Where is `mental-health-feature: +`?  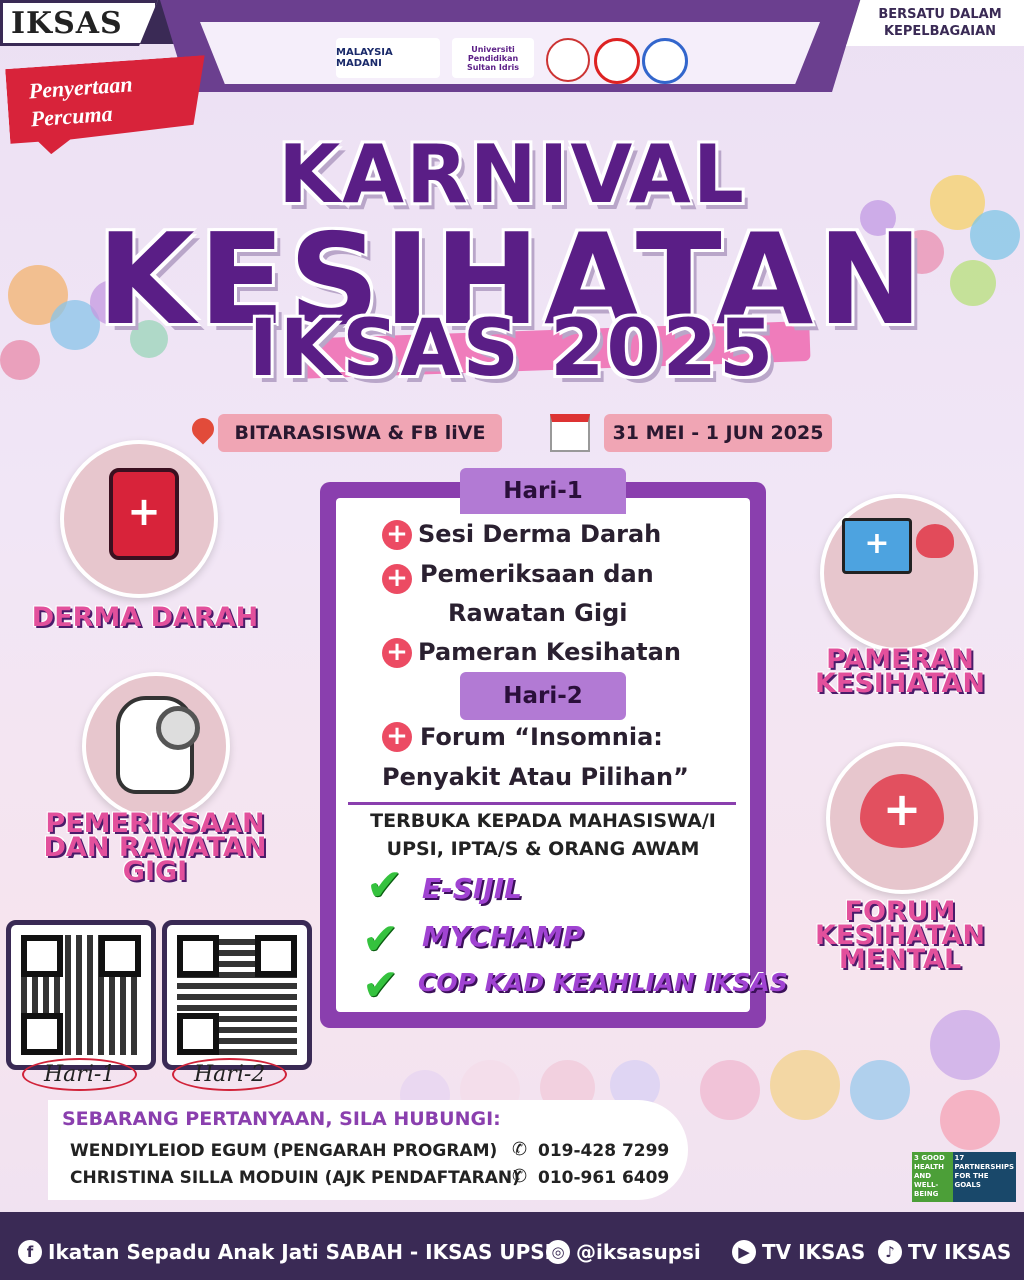 mental-health-feature: + is located at coordinates (902, 818).